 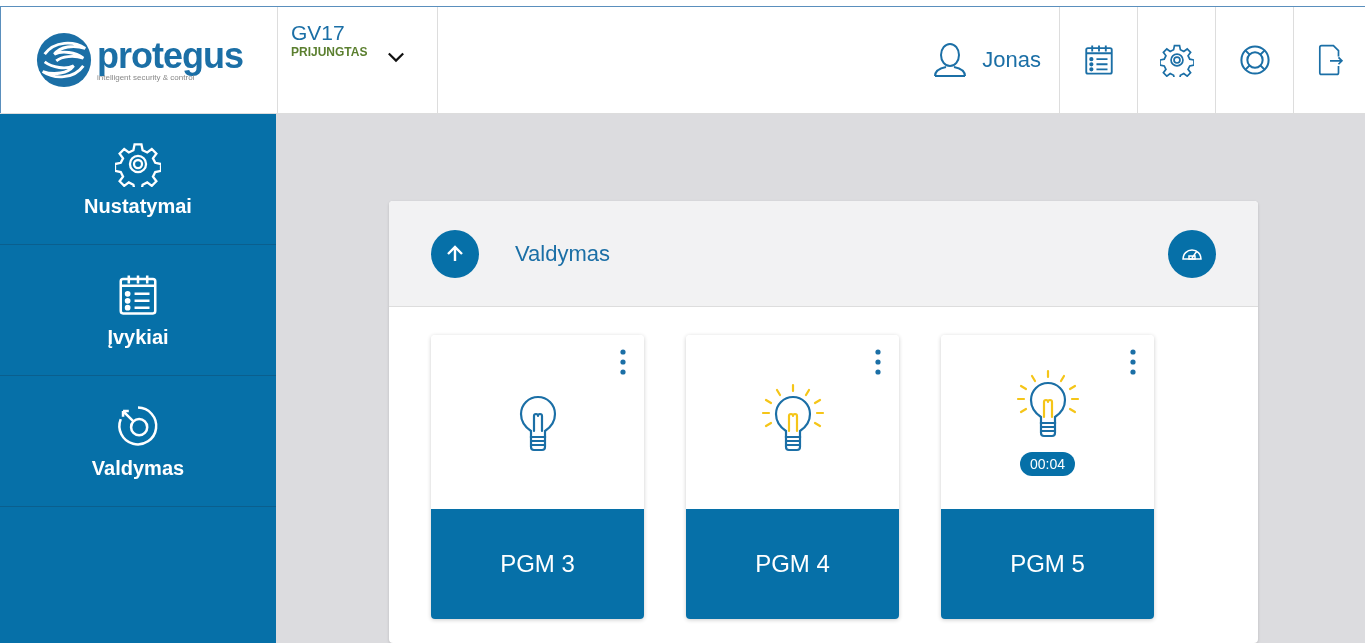 I want to click on settings-icon, so click(x=1176, y=60).